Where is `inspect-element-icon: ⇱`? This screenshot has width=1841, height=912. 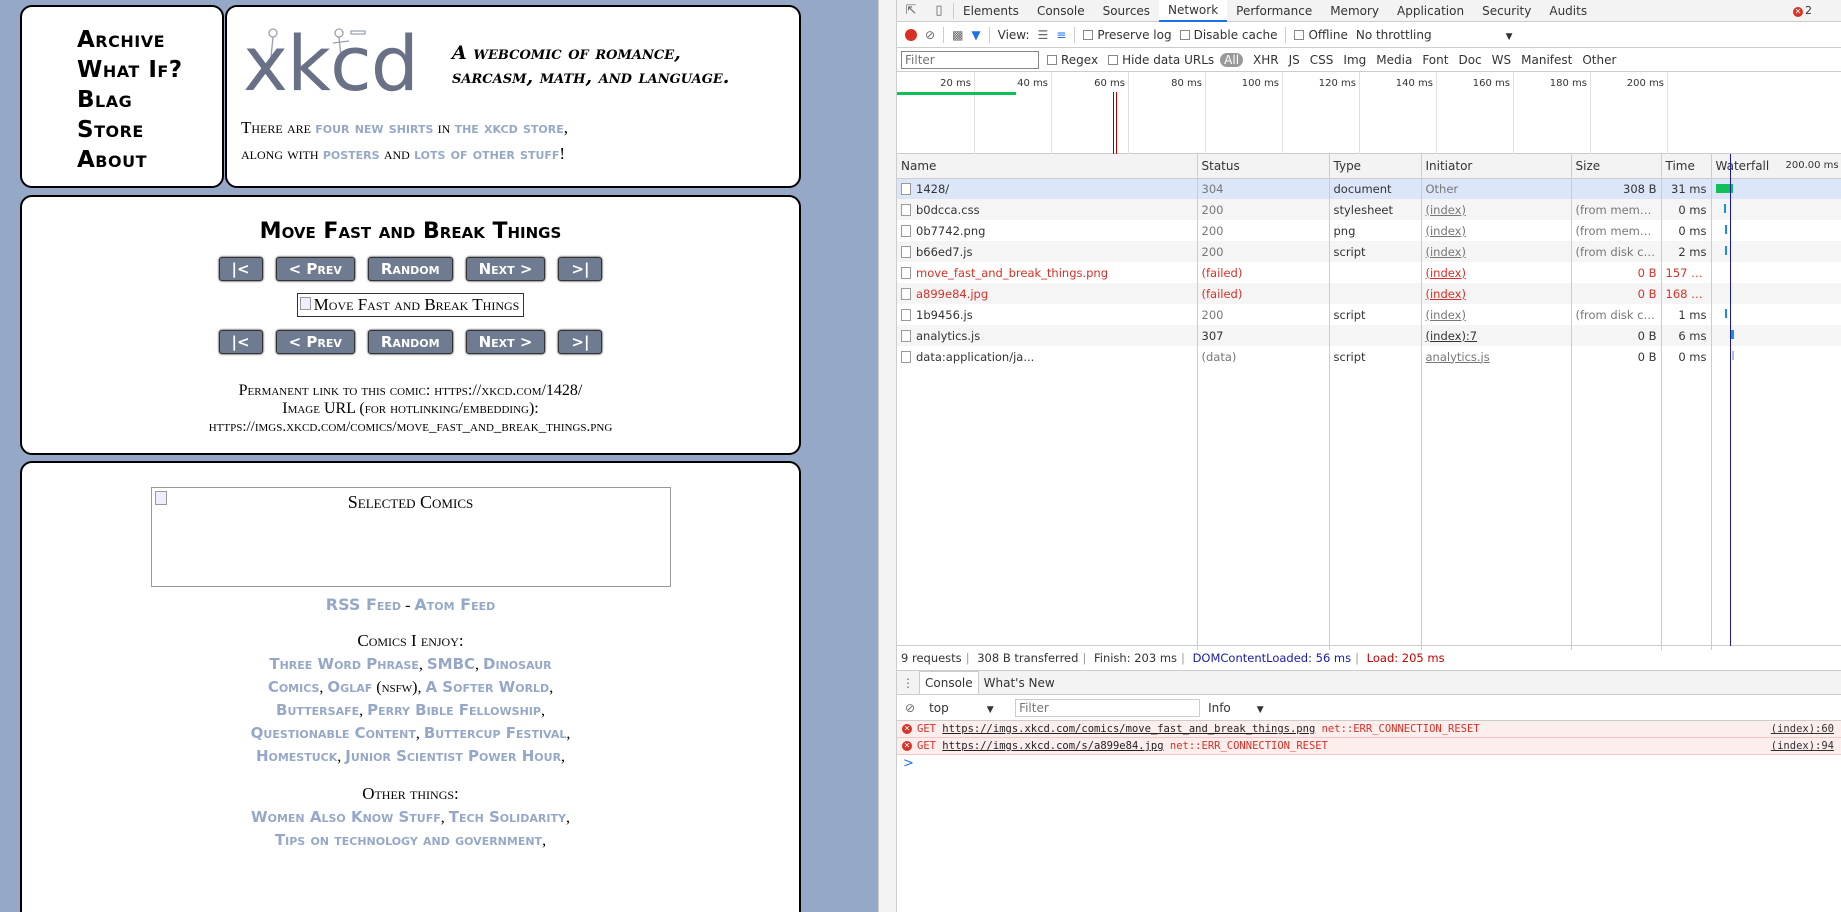 inspect-element-icon: ⇱ is located at coordinates (911, 10).